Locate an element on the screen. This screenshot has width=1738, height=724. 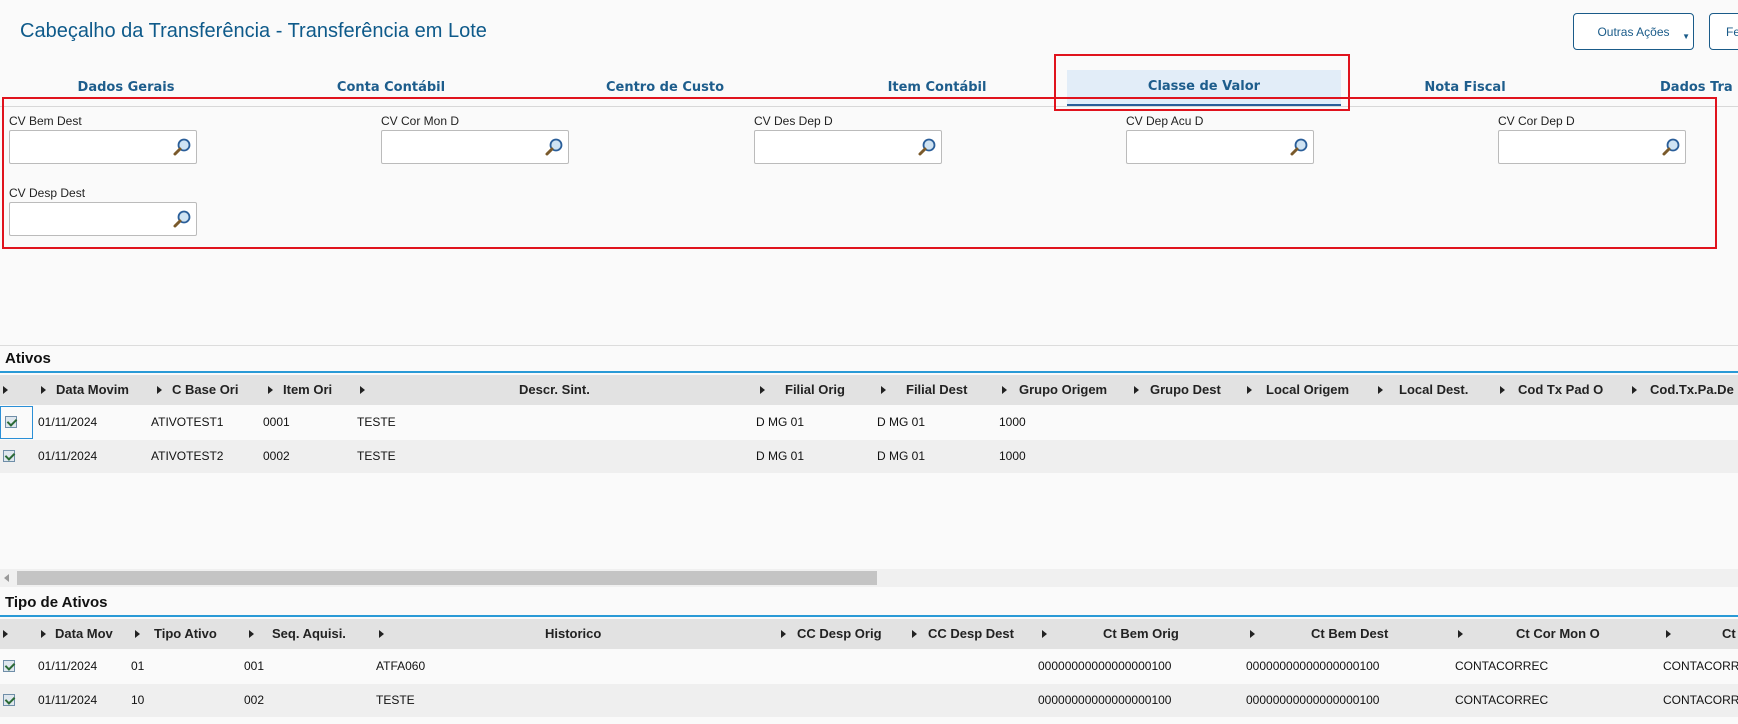
outras-acoes-button: Outras Ações ▼ is located at coordinates (1633, 31).